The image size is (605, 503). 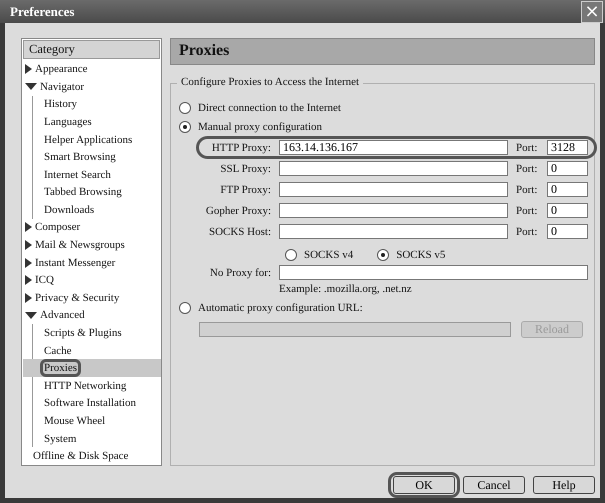 What do you see at coordinates (44, 280) in the screenshot?
I see `tree-item: ICQ` at bounding box center [44, 280].